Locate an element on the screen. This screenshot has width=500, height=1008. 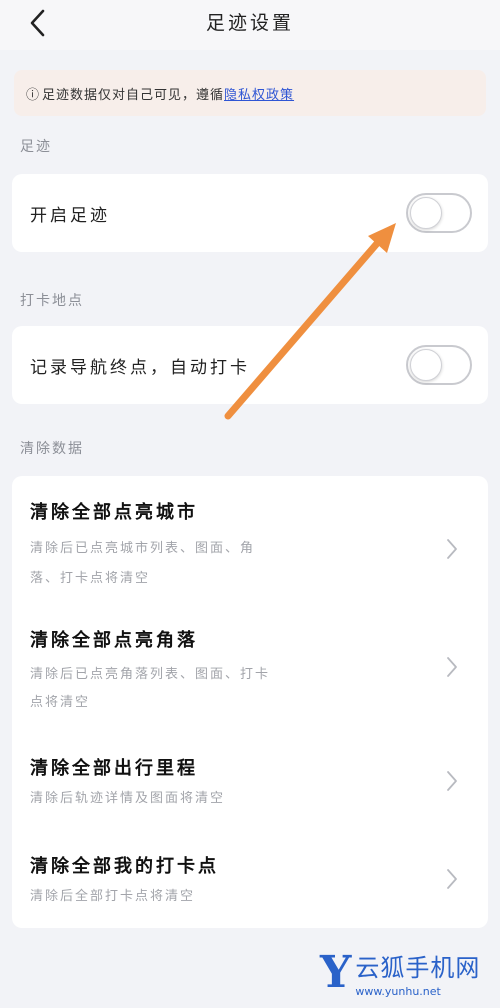
clear-mileage-title: 清除全部出行里程 is located at coordinates (114, 768).